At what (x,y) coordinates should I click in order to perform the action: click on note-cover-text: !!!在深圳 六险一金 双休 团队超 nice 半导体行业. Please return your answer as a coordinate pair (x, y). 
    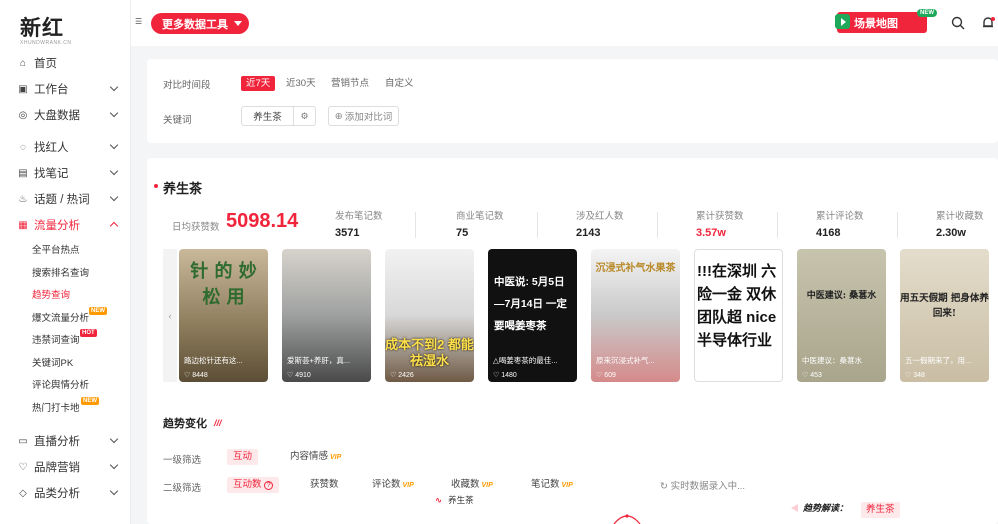
    Looking at the image, I should click on (737, 306).